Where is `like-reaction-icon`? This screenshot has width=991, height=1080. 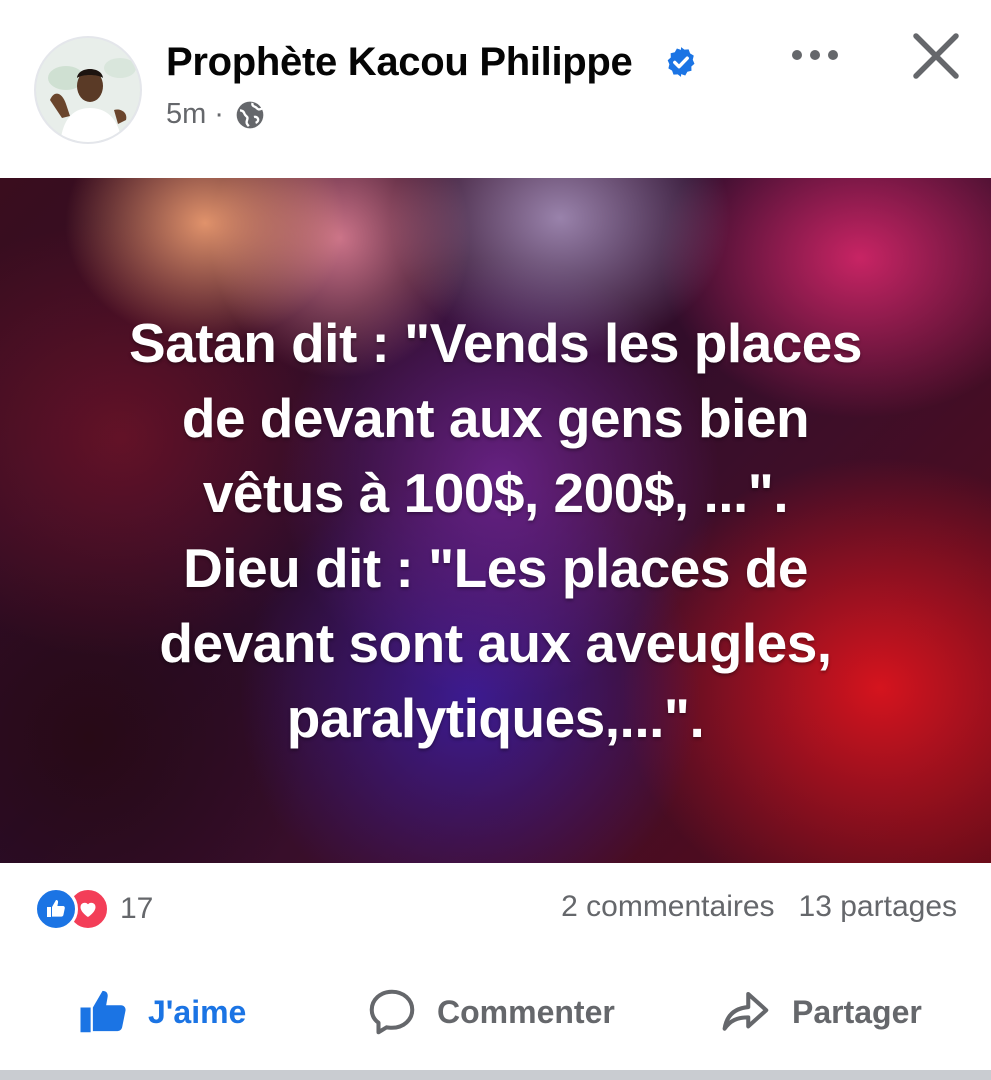
like-reaction-icon is located at coordinates (56, 909).